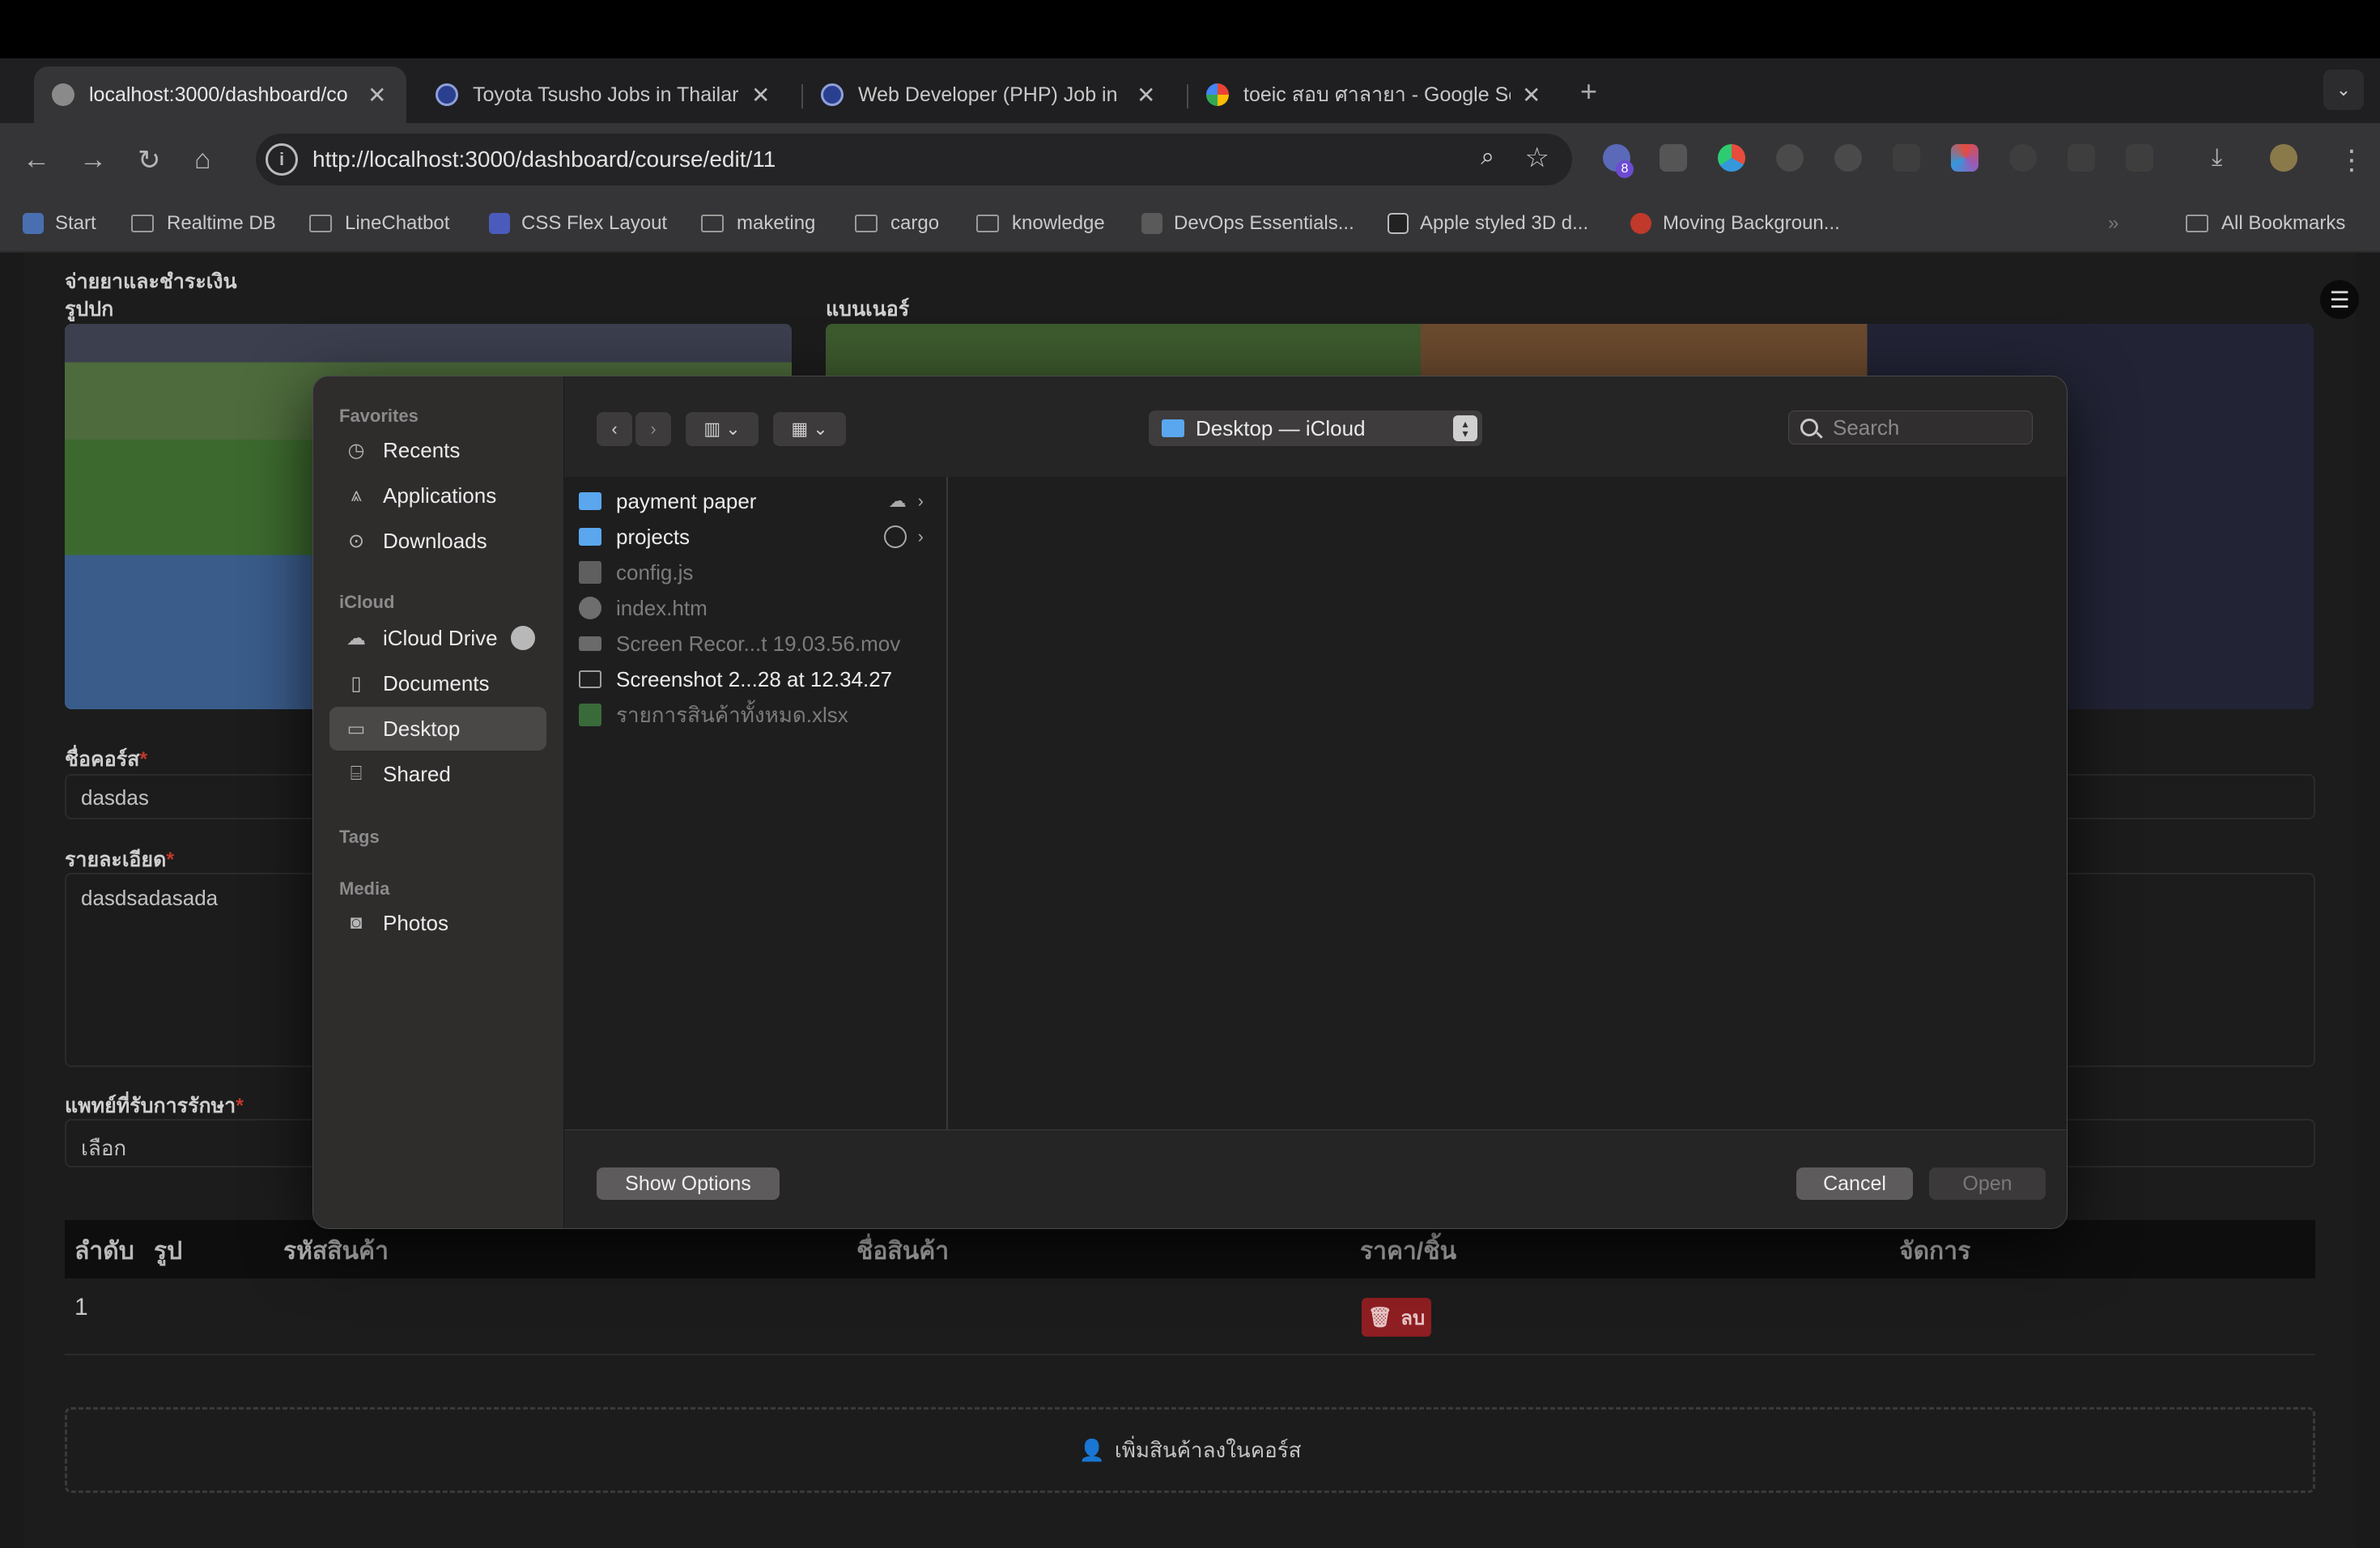  I want to click on cancel-button: Cancel, so click(1855, 1183).